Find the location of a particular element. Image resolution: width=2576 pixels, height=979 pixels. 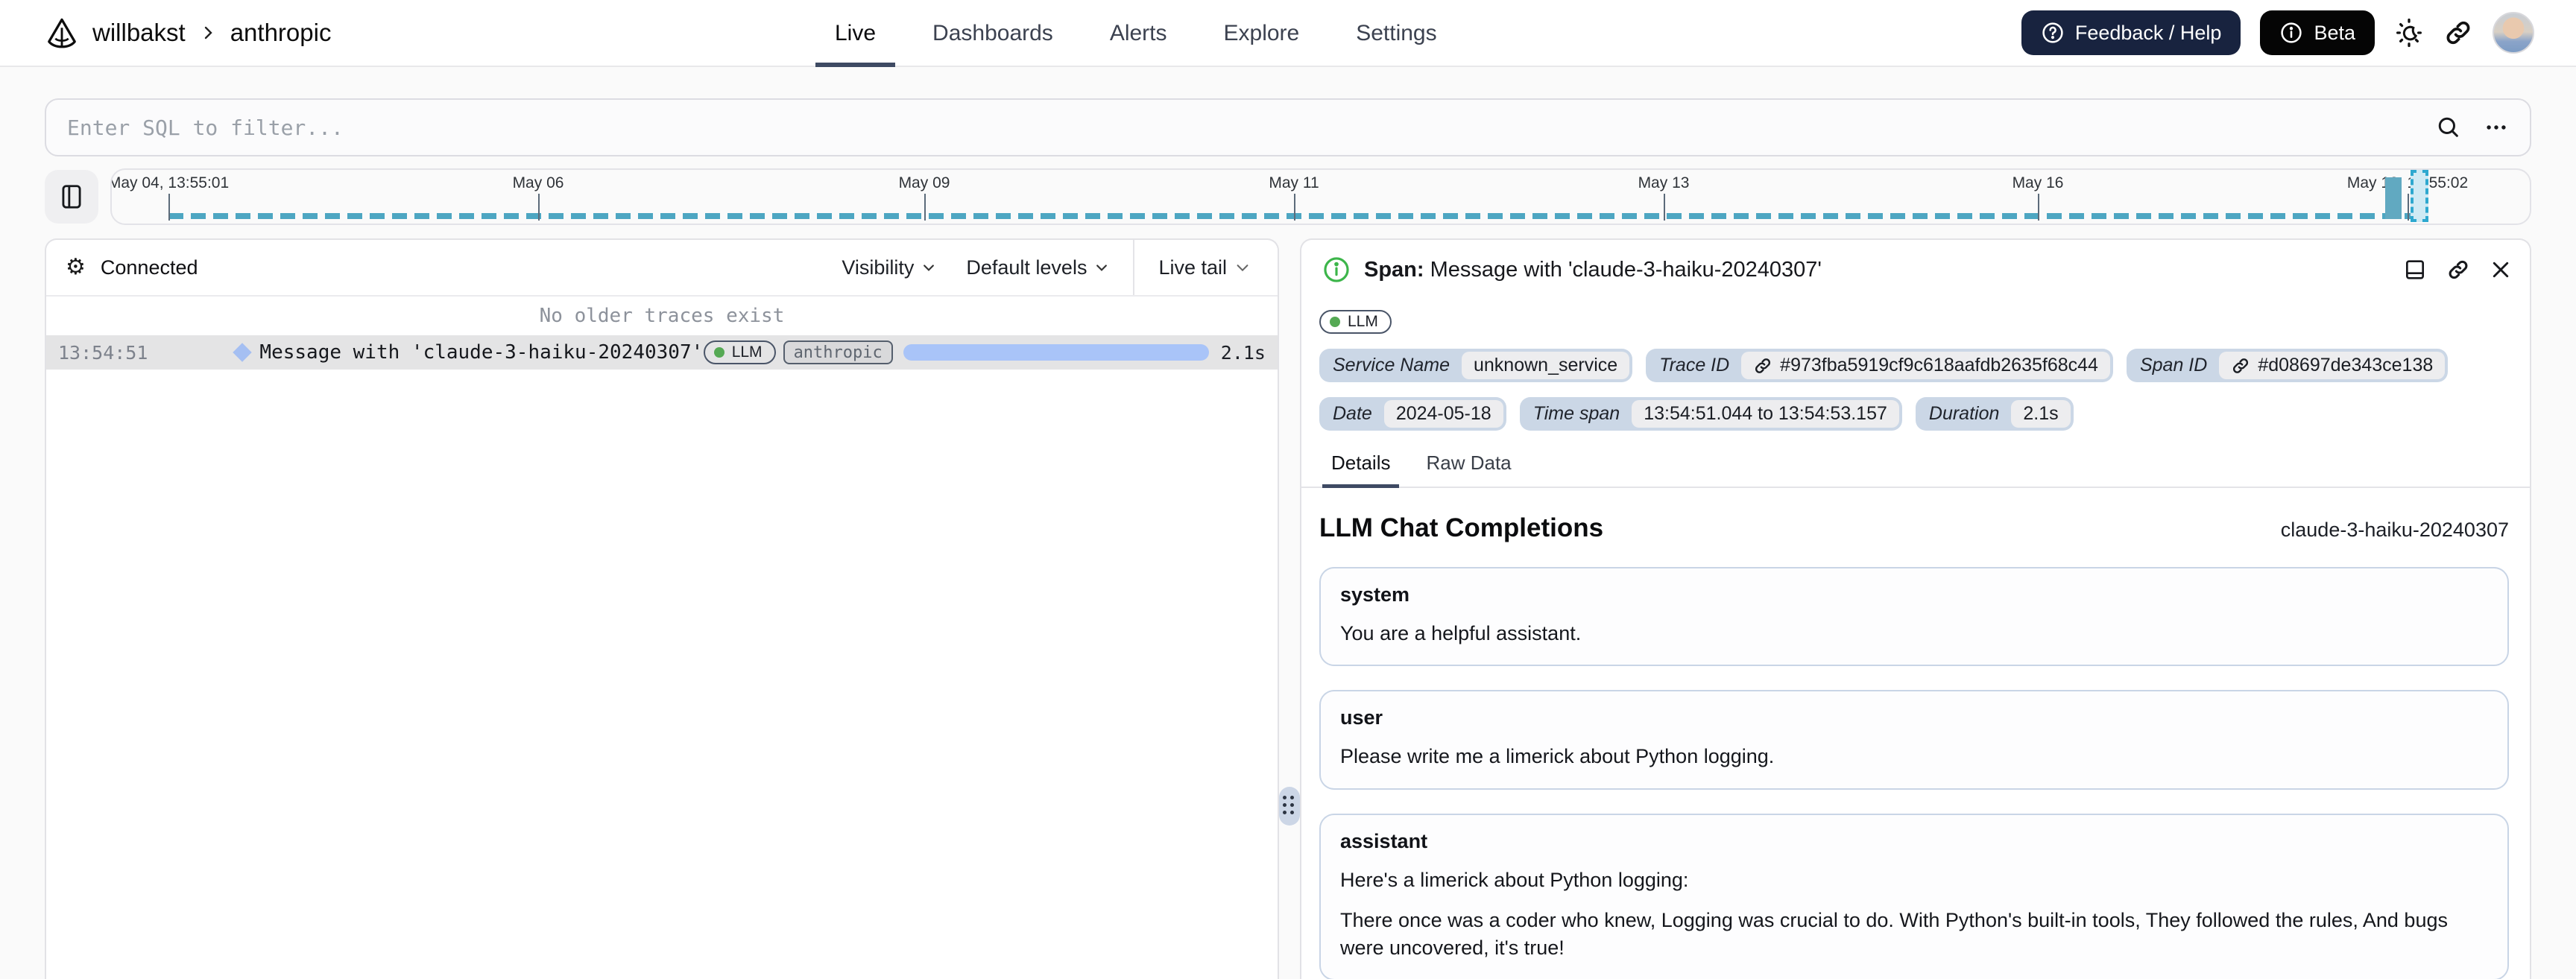

more-options-icon is located at coordinates (2496, 128).